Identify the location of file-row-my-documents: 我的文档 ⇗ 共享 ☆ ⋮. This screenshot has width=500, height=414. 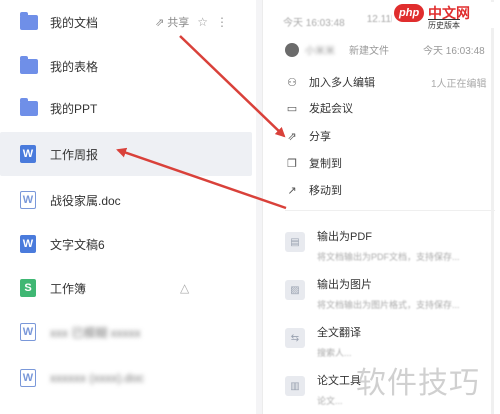
(126, 22).